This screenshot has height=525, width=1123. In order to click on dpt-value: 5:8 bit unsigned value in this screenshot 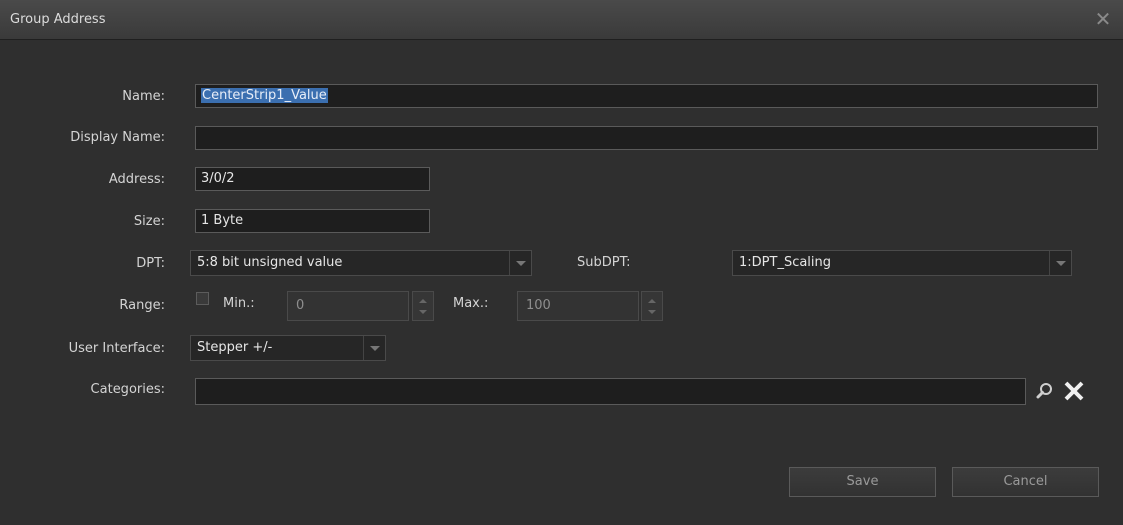, I will do `click(270, 262)`.